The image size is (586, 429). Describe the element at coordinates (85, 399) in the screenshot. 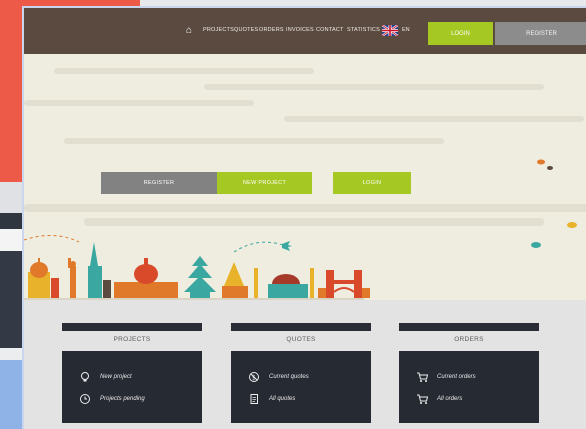

I see `clock-icon` at that location.